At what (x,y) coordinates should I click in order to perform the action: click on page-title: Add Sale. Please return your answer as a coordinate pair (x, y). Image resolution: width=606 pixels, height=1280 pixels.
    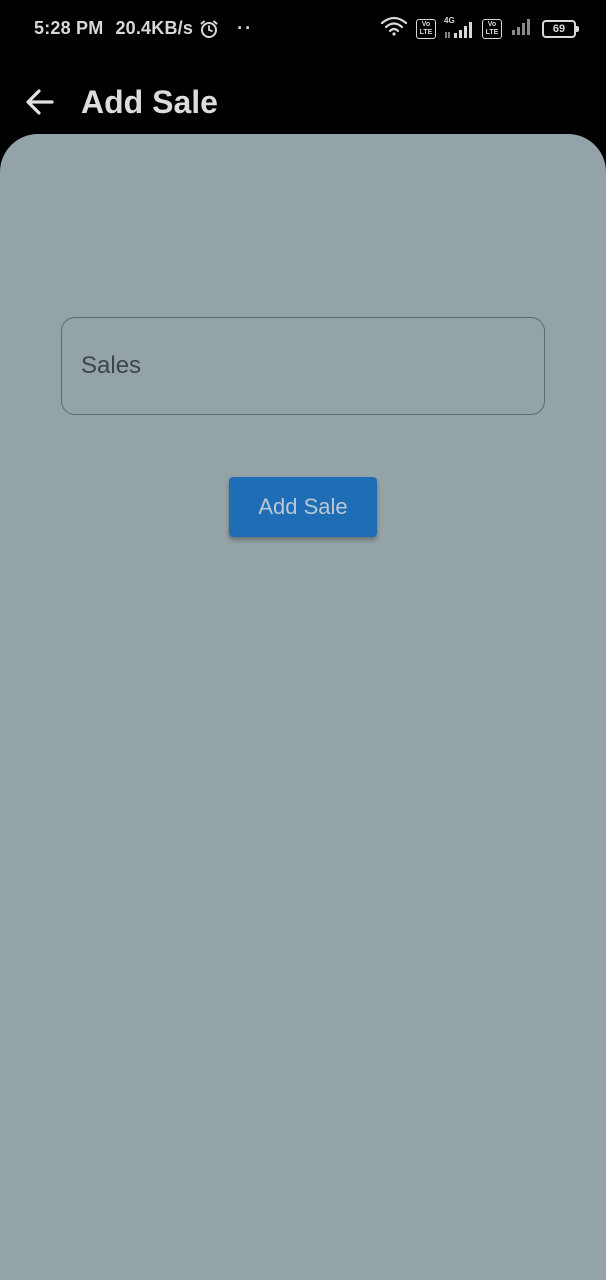
    Looking at the image, I should click on (149, 102).